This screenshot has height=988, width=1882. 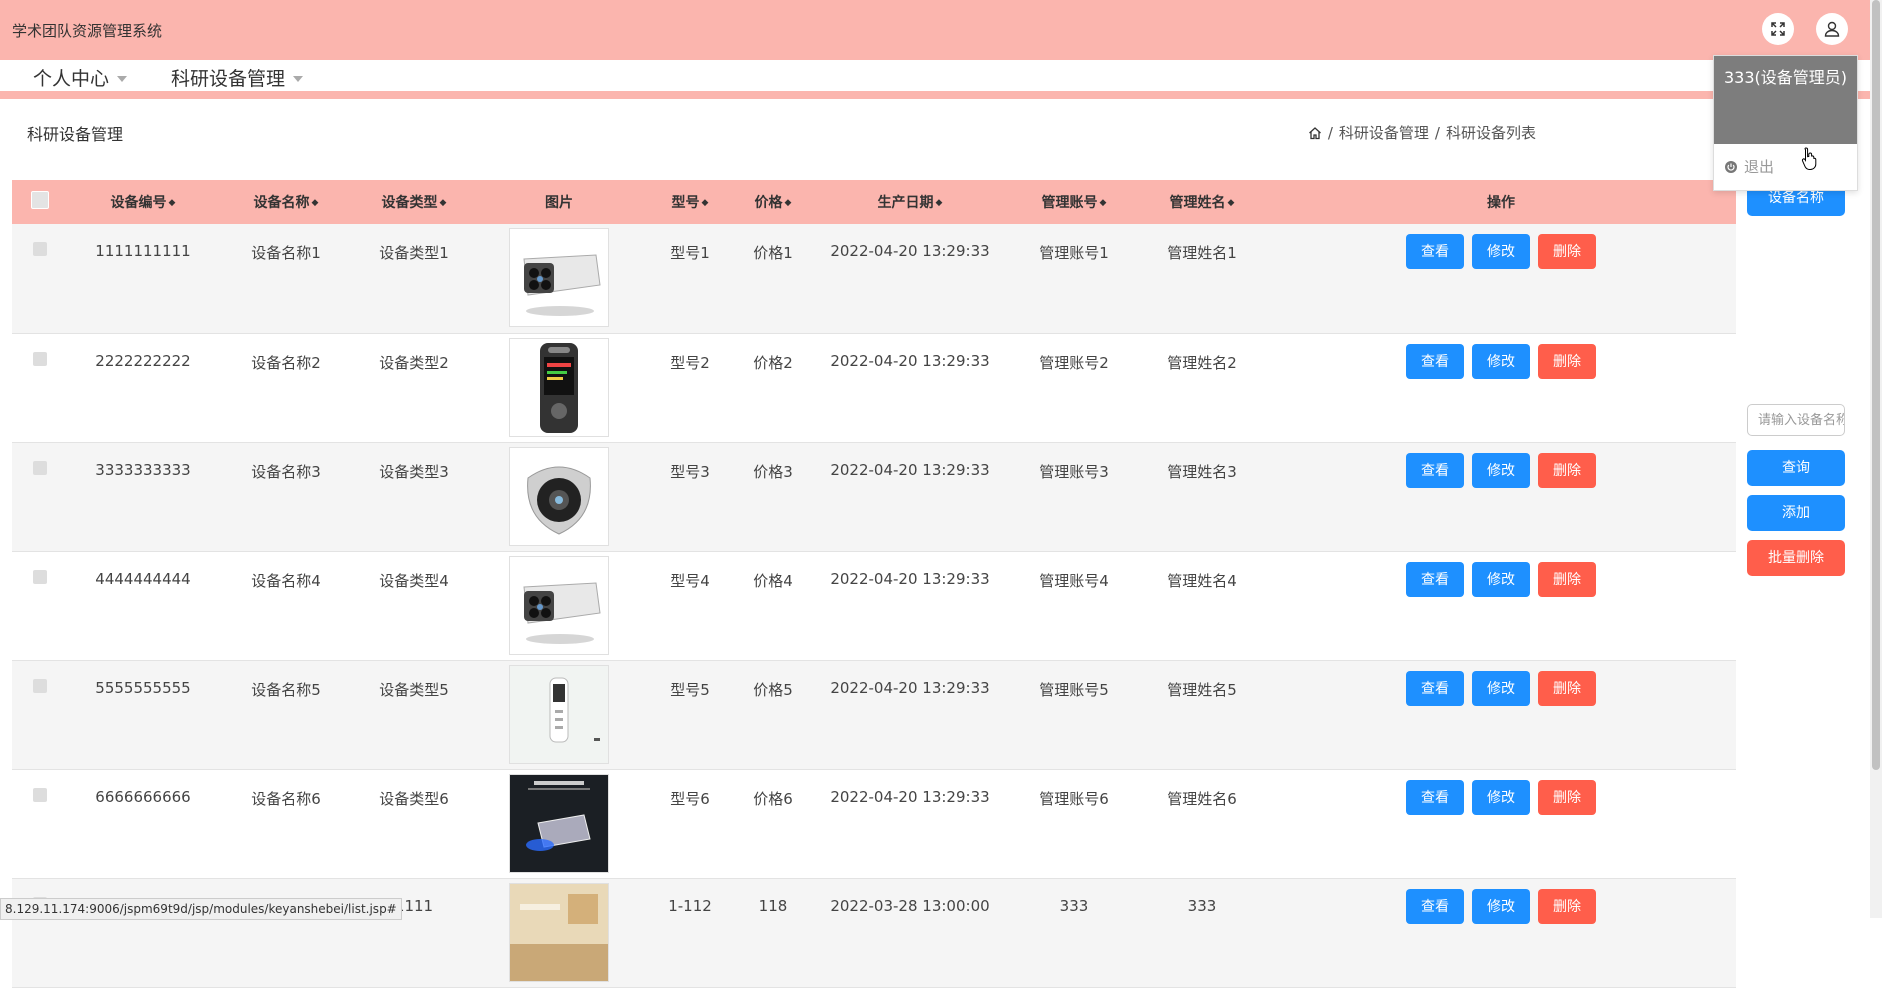 I want to click on column-header-date: 生产日期 ◆, so click(x=910, y=202).